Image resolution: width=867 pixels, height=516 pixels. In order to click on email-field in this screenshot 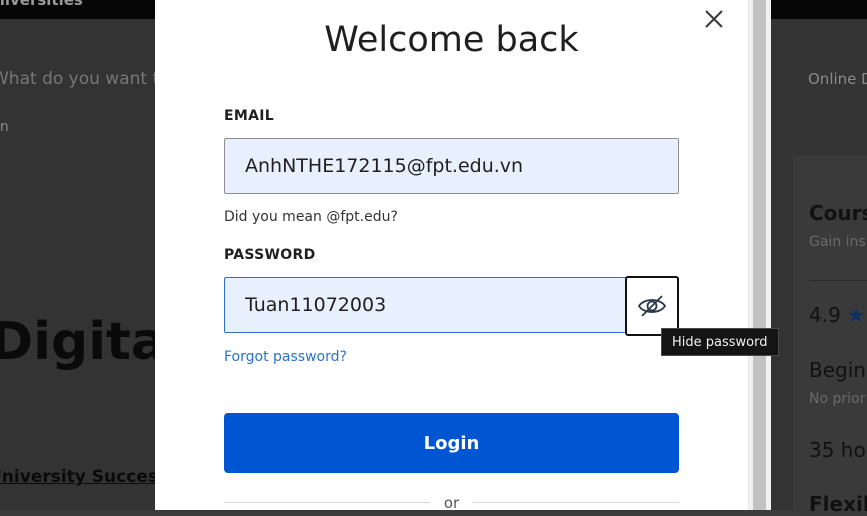, I will do `click(451, 166)`.